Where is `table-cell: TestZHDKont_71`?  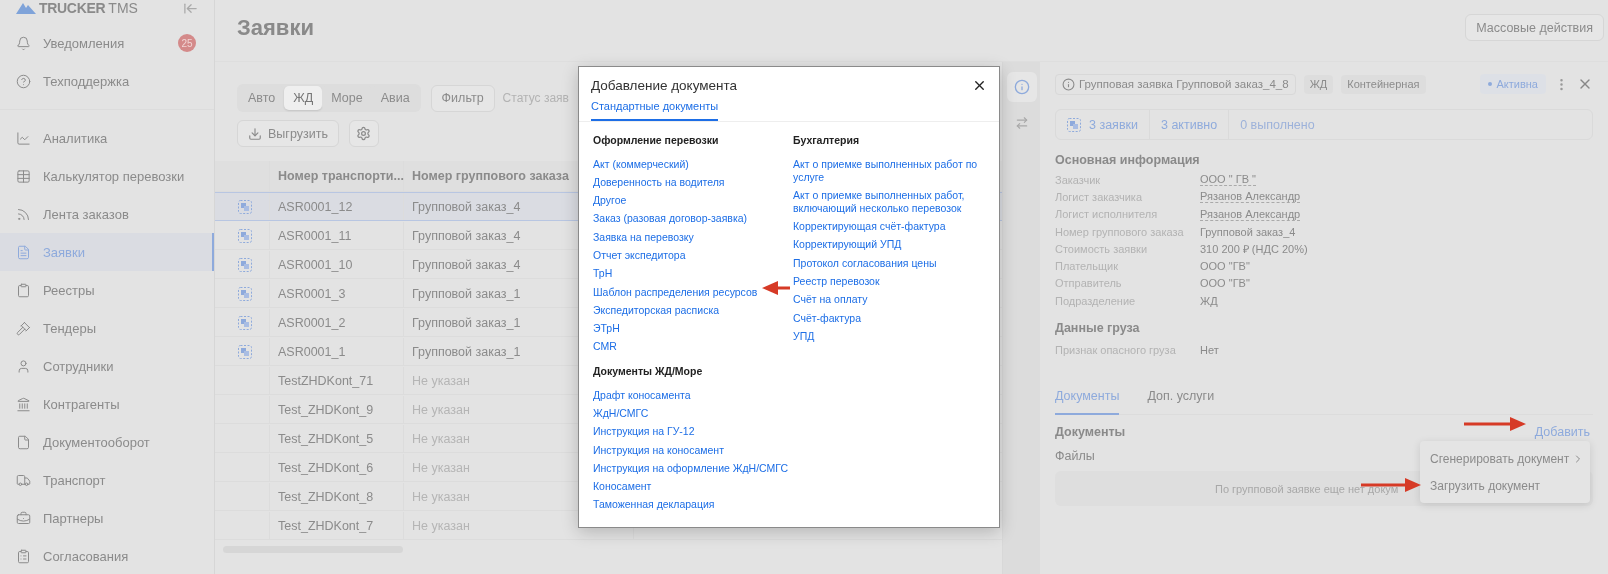
table-cell: TestZHDKont_71 is located at coordinates (337, 380).